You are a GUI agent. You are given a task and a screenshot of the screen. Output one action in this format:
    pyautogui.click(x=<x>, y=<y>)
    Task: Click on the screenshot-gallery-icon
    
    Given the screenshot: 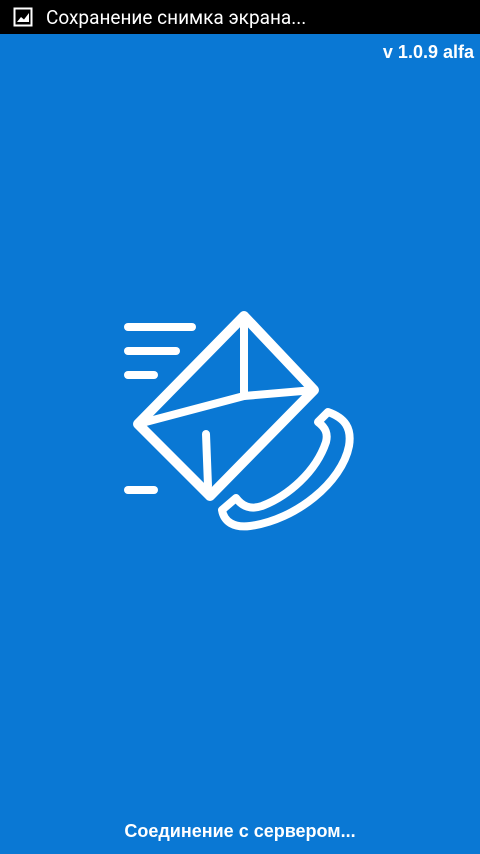 What is the action you would take?
    pyautogui.click(x=23, y=17)
    